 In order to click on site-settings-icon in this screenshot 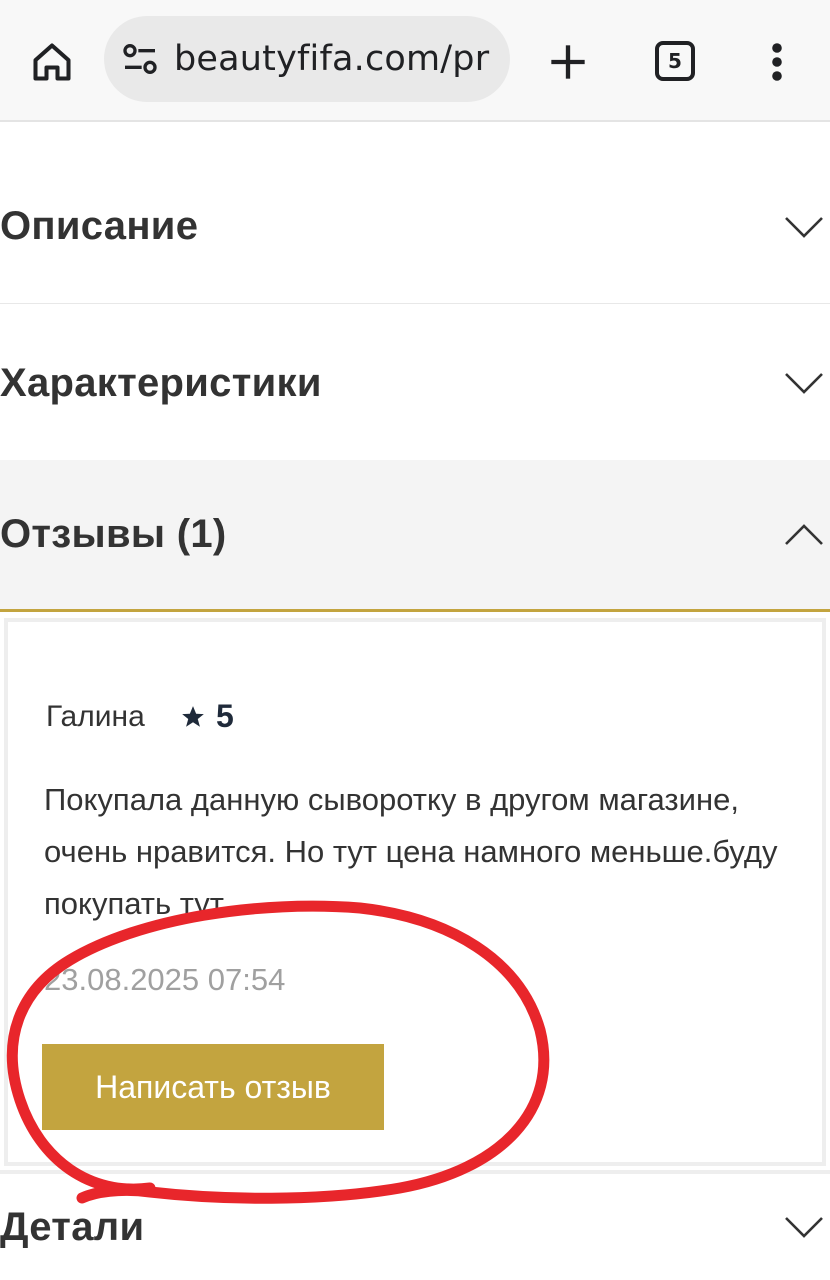, I will do `click(140, 59)`.